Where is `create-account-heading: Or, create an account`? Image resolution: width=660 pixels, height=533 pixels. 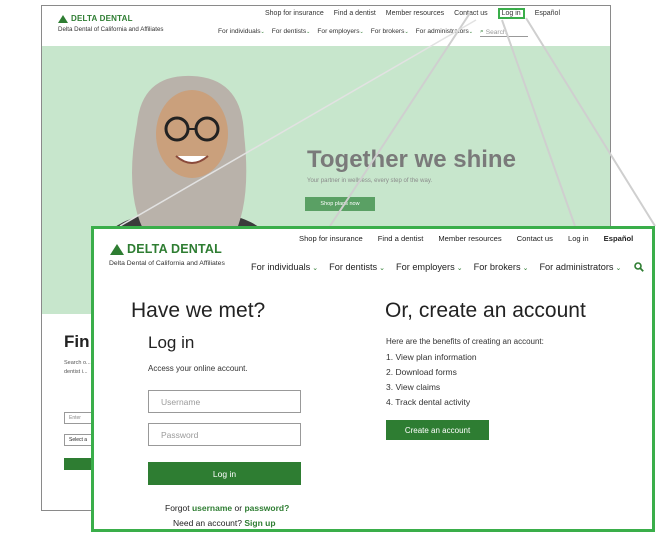 create-account-heading: Or, create an account is located at coordinates (485, 310).